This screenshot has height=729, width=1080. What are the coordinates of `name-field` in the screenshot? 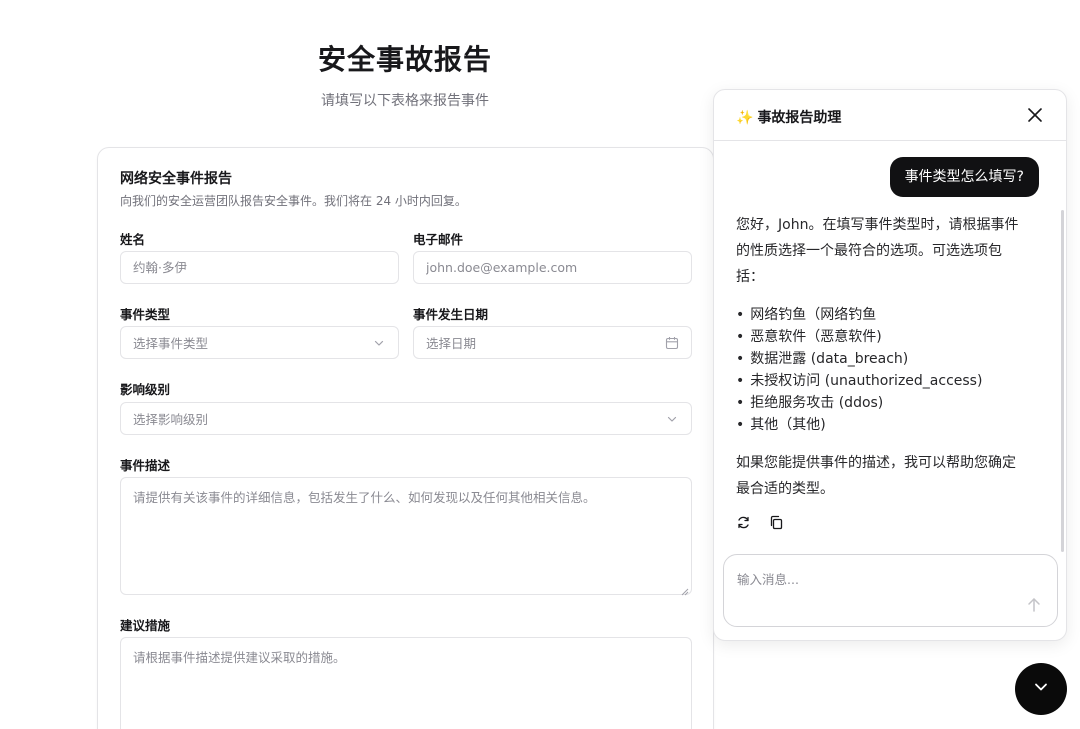 It's located at (259, 267).